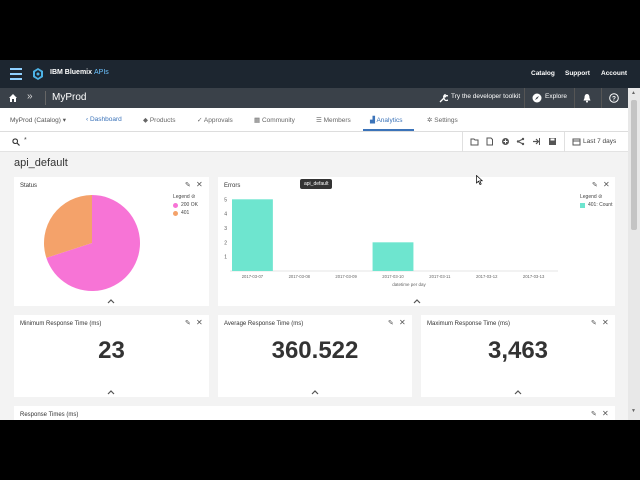 This screenshot has height=480, width=640. What do you see at coordinates (314, 413) in the screenshot?
I see `response-times-card: Response Times (ms) ✎ ✕` at bounding box center [314, 413].